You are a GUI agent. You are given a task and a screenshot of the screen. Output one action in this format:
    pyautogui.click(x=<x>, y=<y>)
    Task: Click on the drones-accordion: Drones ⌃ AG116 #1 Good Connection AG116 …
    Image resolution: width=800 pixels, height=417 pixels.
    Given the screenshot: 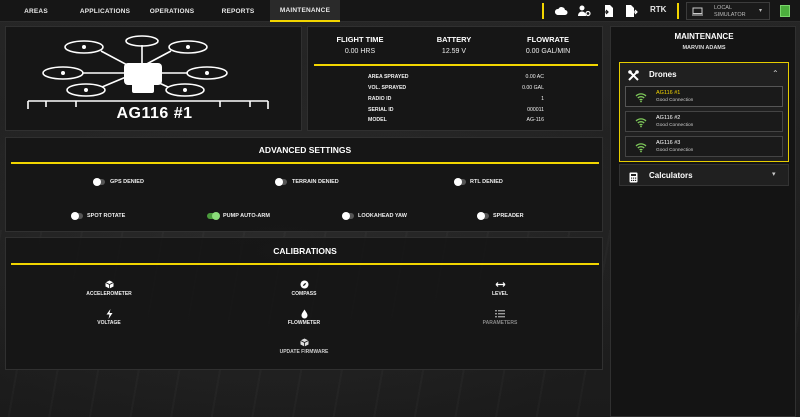 What is the action you would take?
    pyautogui.click(x=704, y=112)
    